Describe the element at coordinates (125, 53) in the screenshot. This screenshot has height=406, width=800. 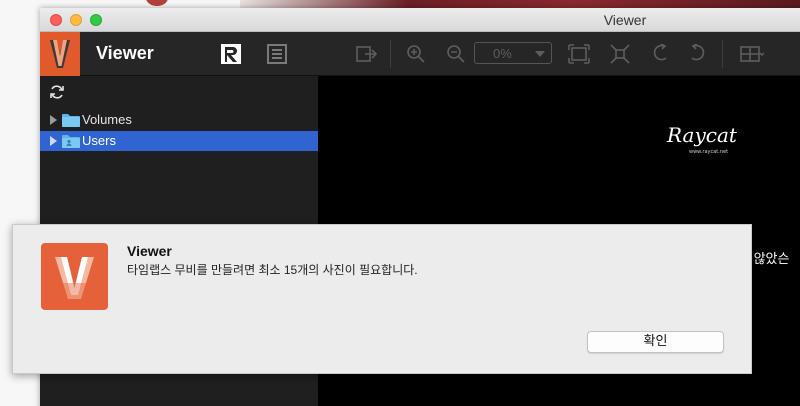
I see `app-name: Viewer` at that location.